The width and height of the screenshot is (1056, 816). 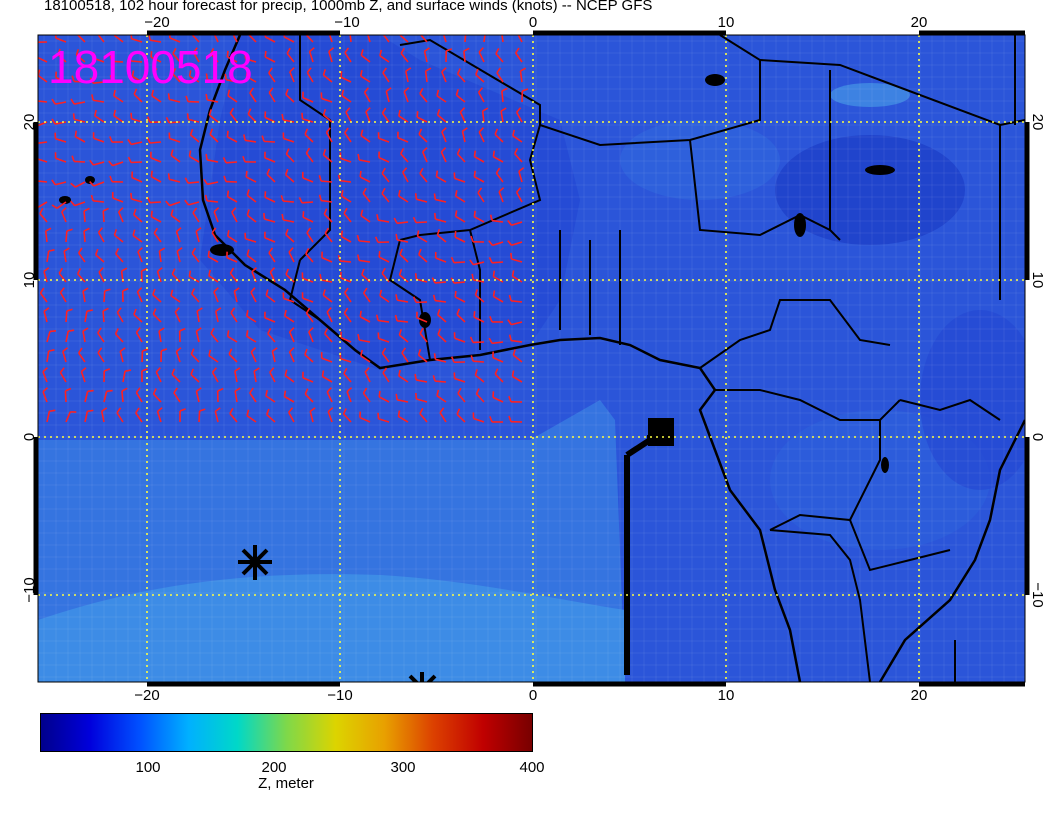 What do you see at coordinates (286, 783) in the screenshot?
I see `colorbar-unit-label: Z, meter` at bounding box center [286, 783].